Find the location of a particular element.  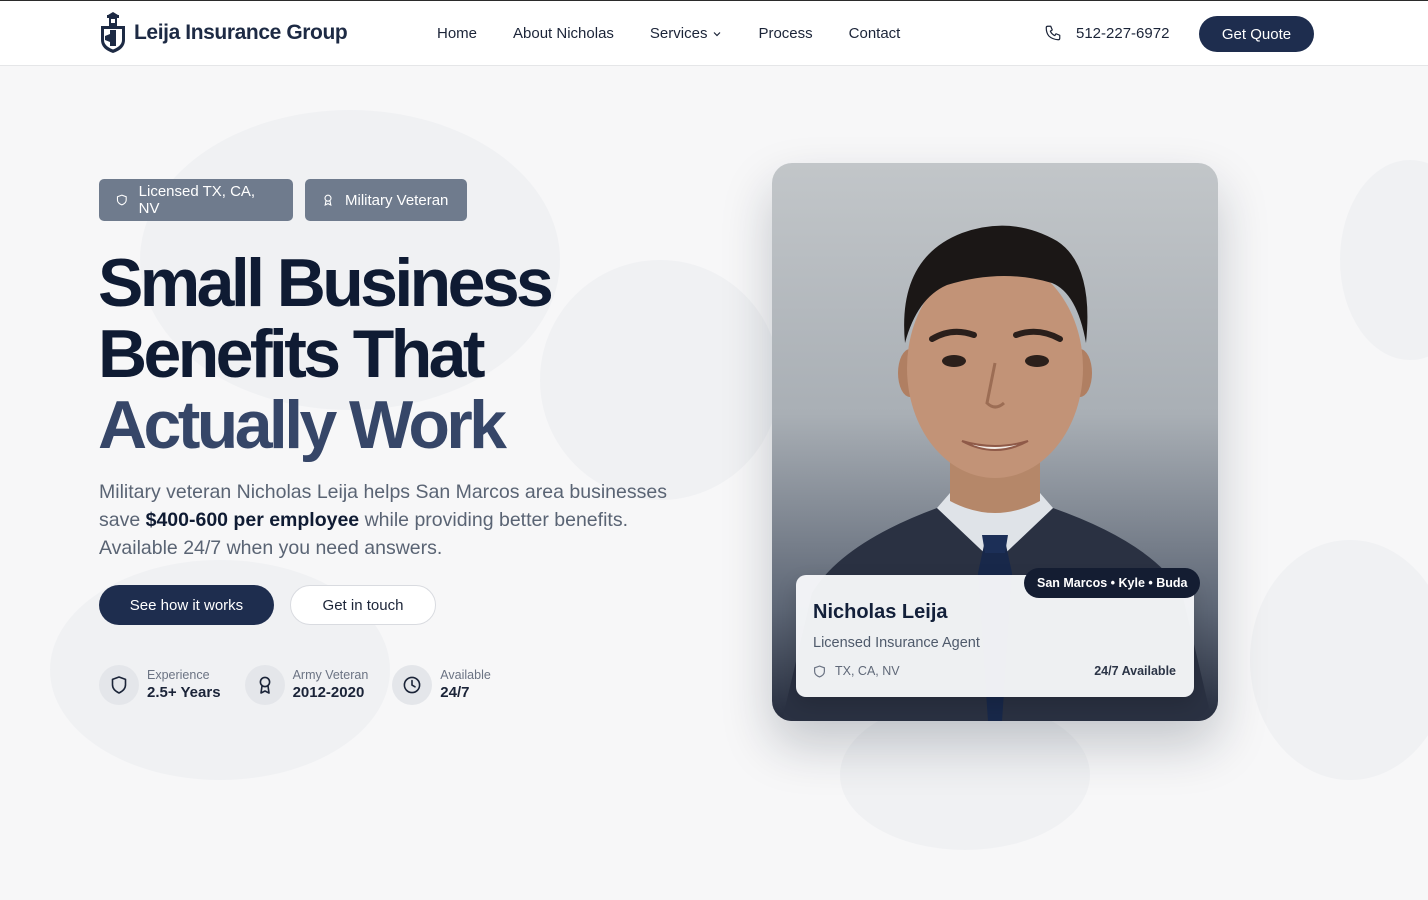

stat-experience: Experience 2.5+ Years is located at coordinates (160, 685).